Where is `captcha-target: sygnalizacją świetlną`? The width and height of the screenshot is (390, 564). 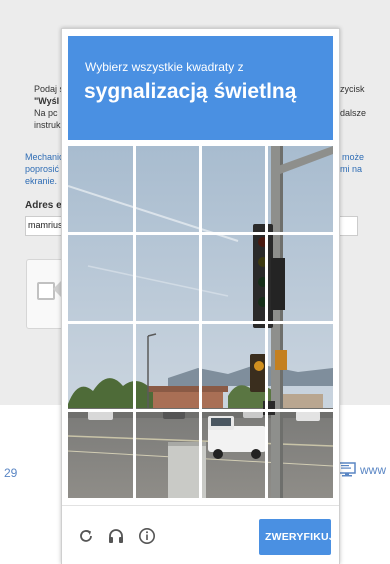 captcha-target: sygnalizacją świetlną is located at coordinates (190, 91).